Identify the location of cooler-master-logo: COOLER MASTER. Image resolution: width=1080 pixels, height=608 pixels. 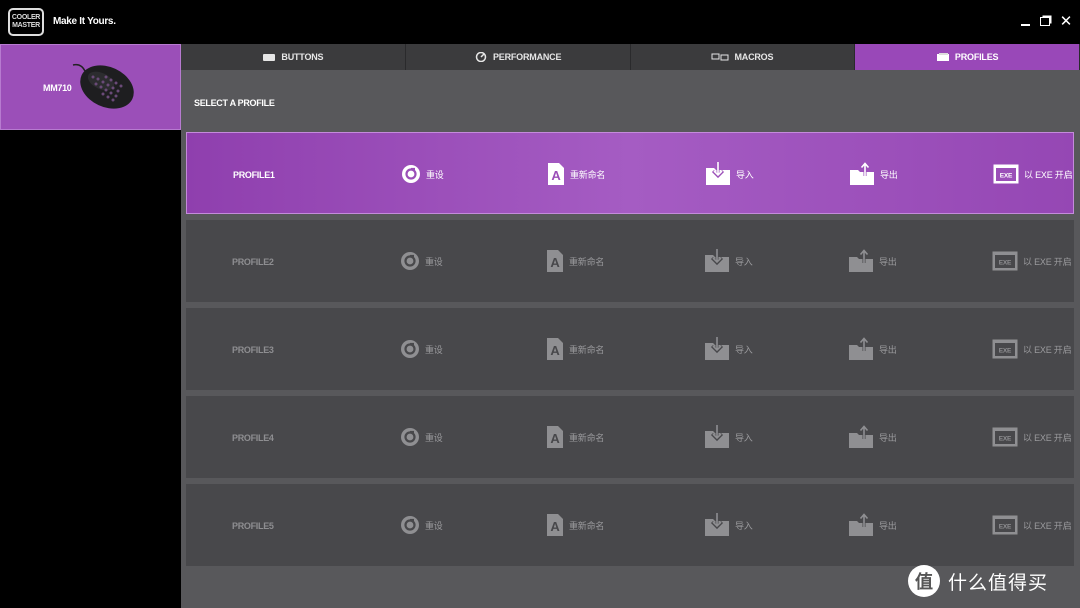
(26, 22).